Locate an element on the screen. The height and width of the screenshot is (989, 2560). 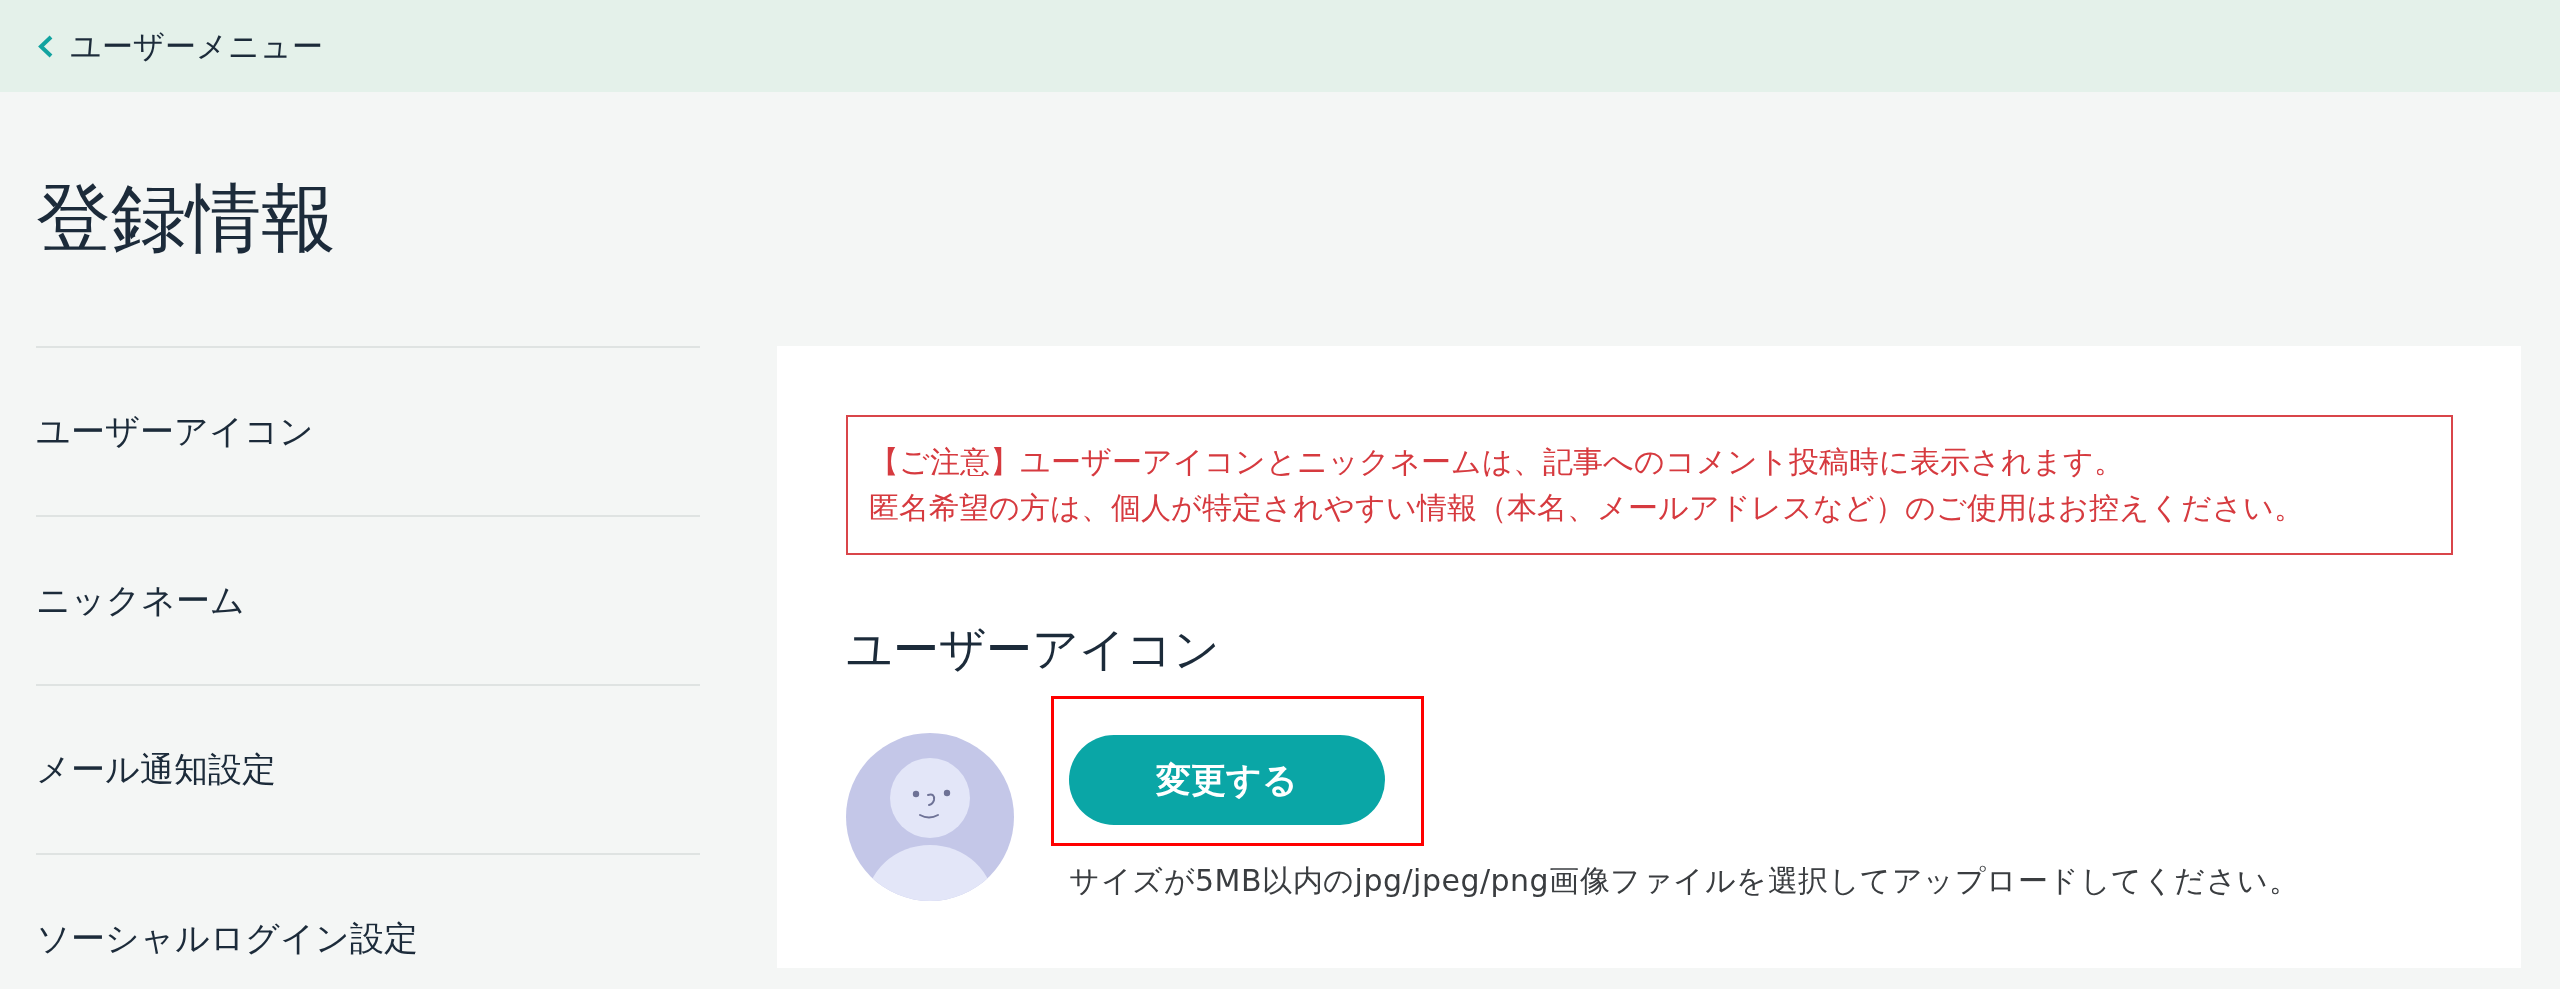
sidebar-link: メール通知設定 is located at coordinates (156, 769).